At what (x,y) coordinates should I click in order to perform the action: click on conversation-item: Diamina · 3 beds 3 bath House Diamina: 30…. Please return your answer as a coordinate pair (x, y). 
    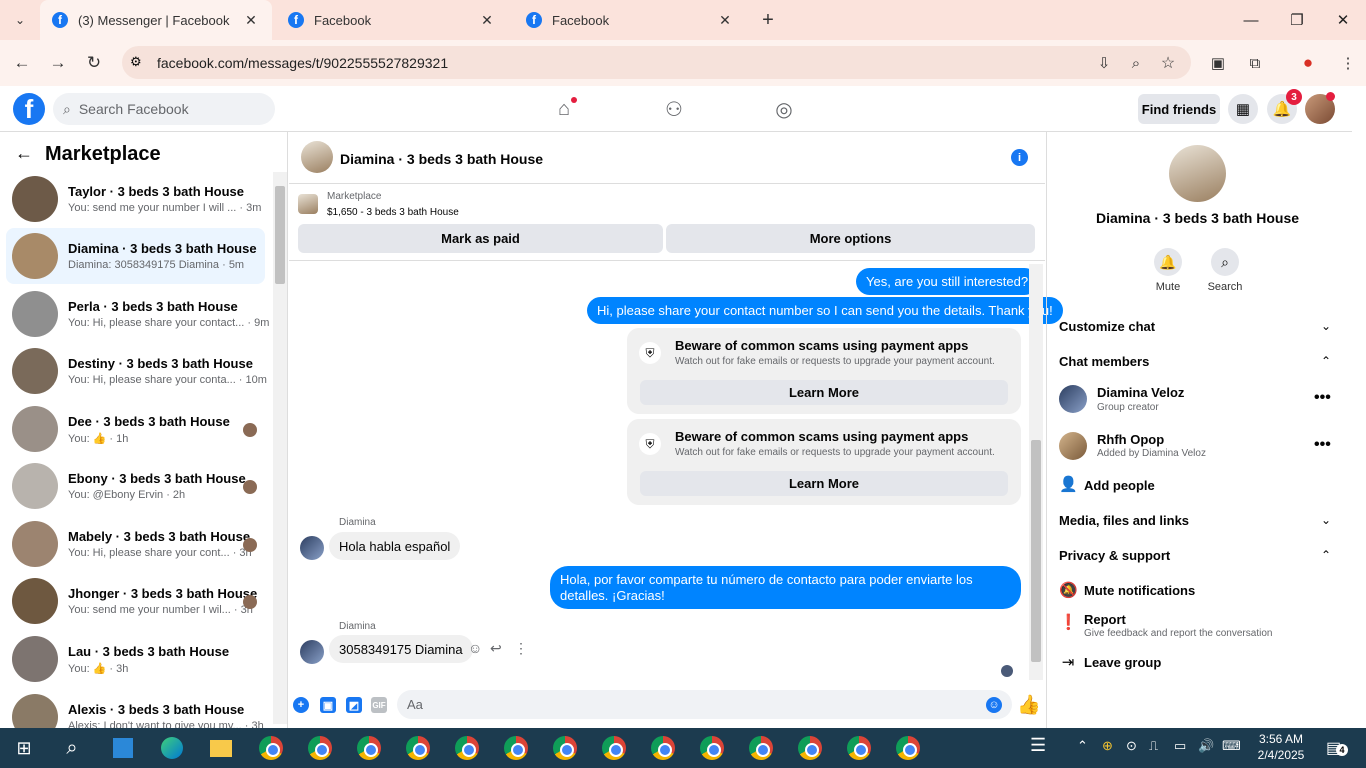
    Looking at the image, I should click on (135, 256).